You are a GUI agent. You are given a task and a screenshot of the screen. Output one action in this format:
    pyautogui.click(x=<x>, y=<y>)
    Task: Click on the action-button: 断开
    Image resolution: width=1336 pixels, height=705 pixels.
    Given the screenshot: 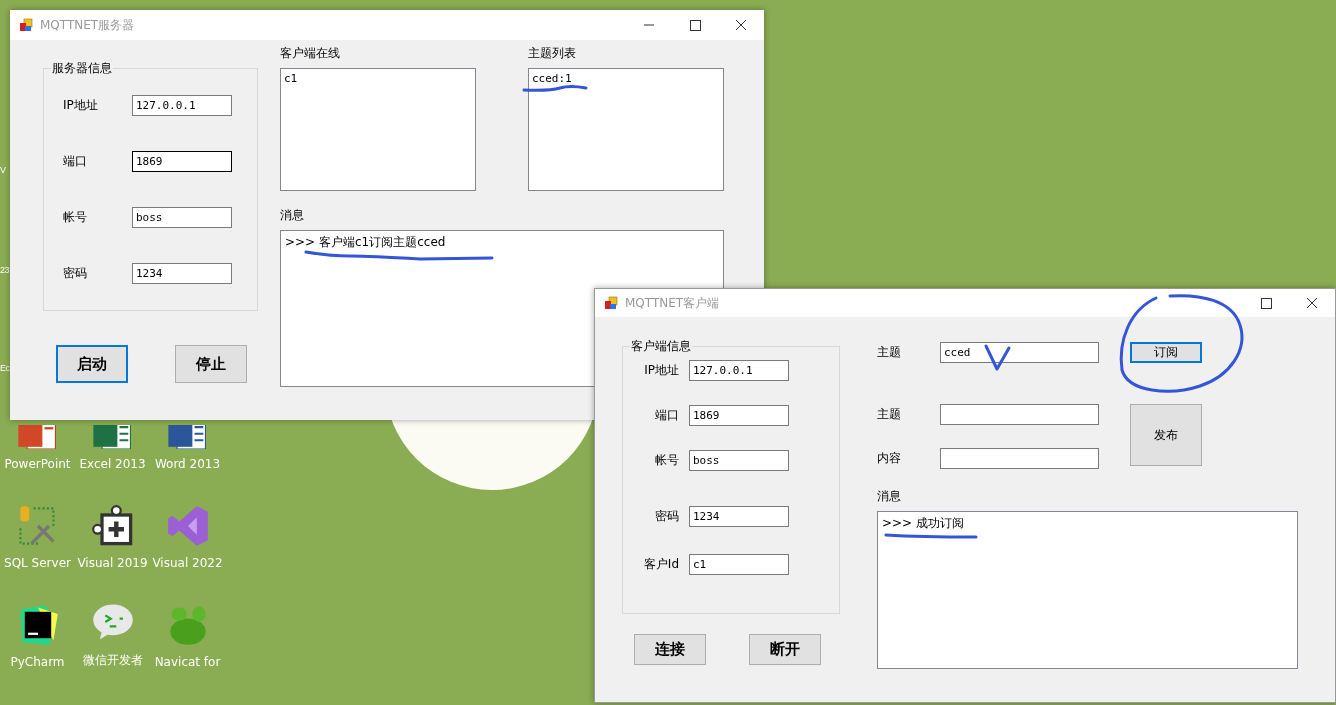 What is the action you would take?
    pyautogui.click(x=785, y=649)
    